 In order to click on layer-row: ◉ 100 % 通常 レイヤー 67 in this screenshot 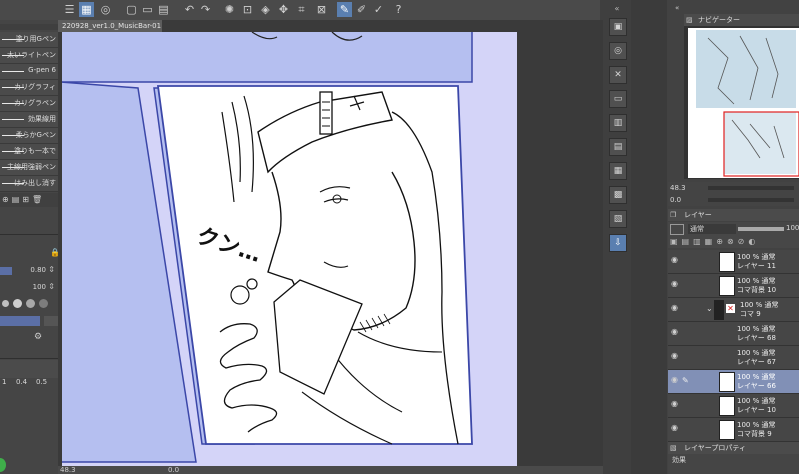, I will do `click(733, 358)`.